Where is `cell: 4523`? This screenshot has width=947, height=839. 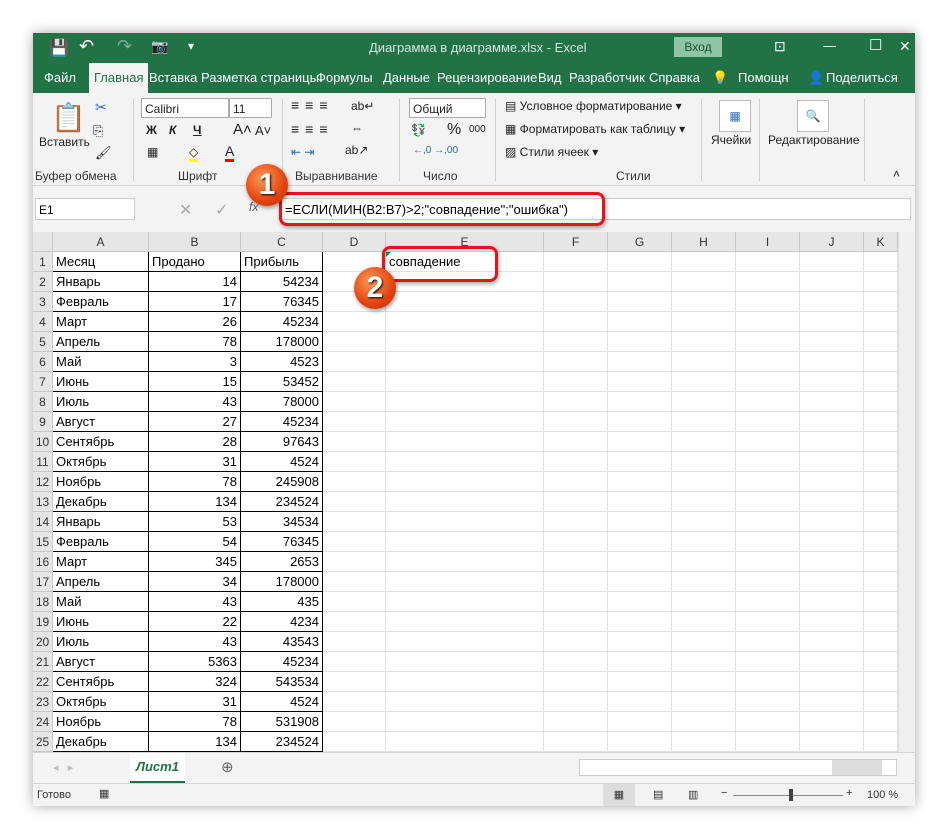 cell: 4523 is located at coordinates (282, 362).